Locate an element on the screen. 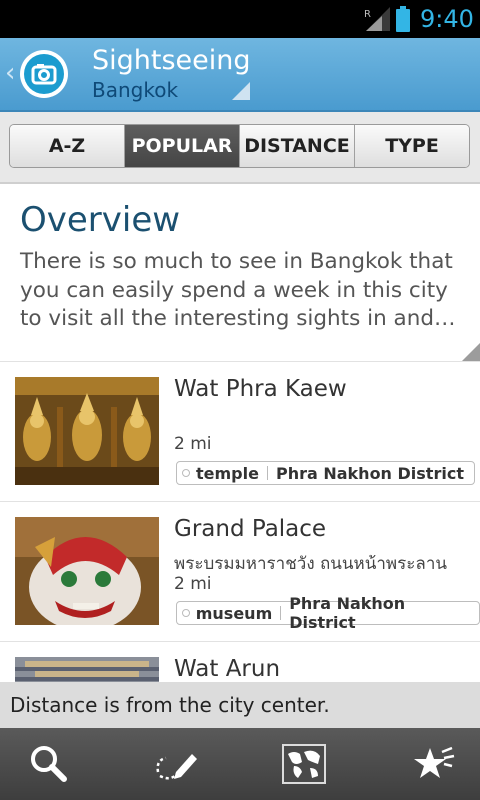 This screenshot has height=800, width=480. map-button is located at coordinates (304, 764).